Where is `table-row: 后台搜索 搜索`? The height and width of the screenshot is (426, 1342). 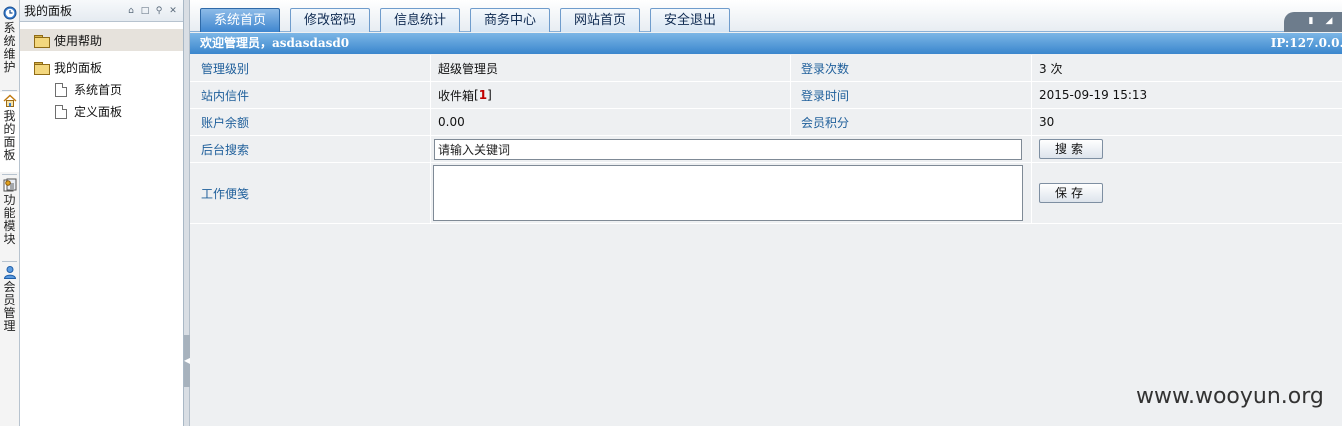 table-row: 后台搜索 搜索 is located at coordinates (766, 149).